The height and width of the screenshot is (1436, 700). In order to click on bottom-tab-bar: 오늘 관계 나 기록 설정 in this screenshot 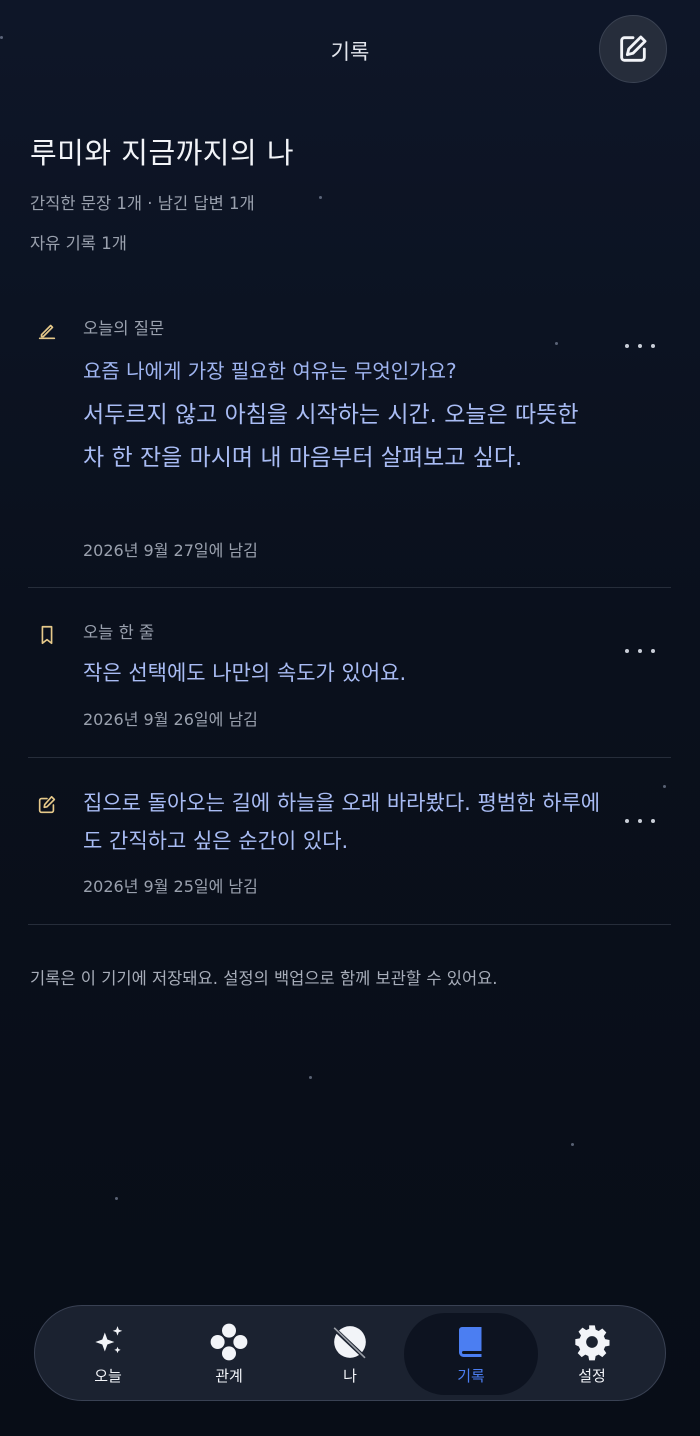, I will do `click(350, 1353)`.